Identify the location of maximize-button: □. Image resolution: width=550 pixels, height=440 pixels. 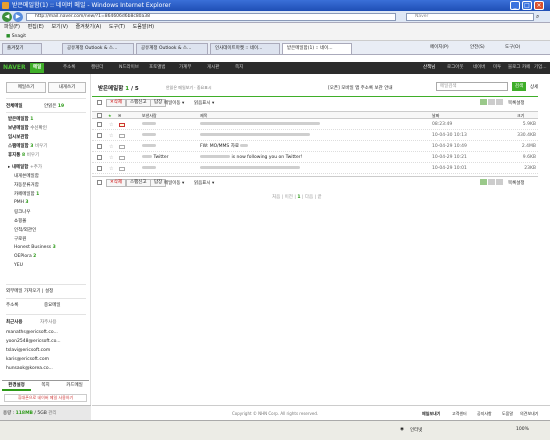
(527, 5).